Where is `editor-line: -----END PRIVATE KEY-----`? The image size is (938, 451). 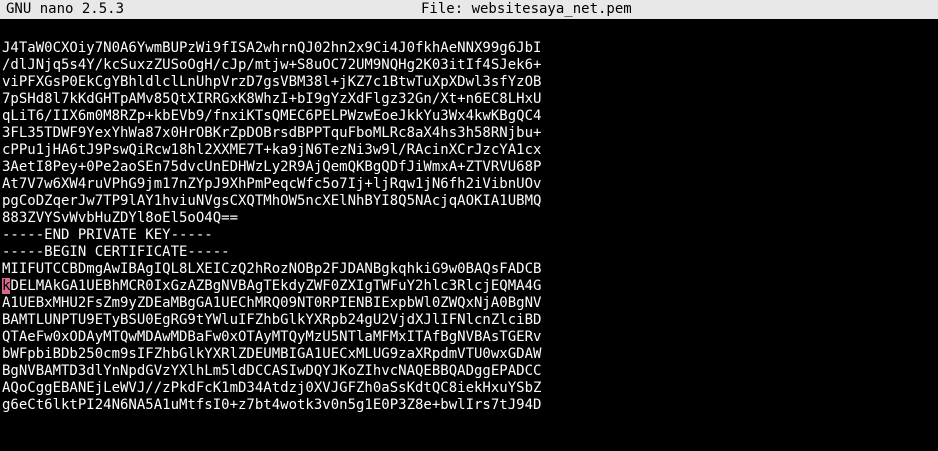
editor-line: -----END PRIVATE KEY----- is located at coordinates (469, 235).